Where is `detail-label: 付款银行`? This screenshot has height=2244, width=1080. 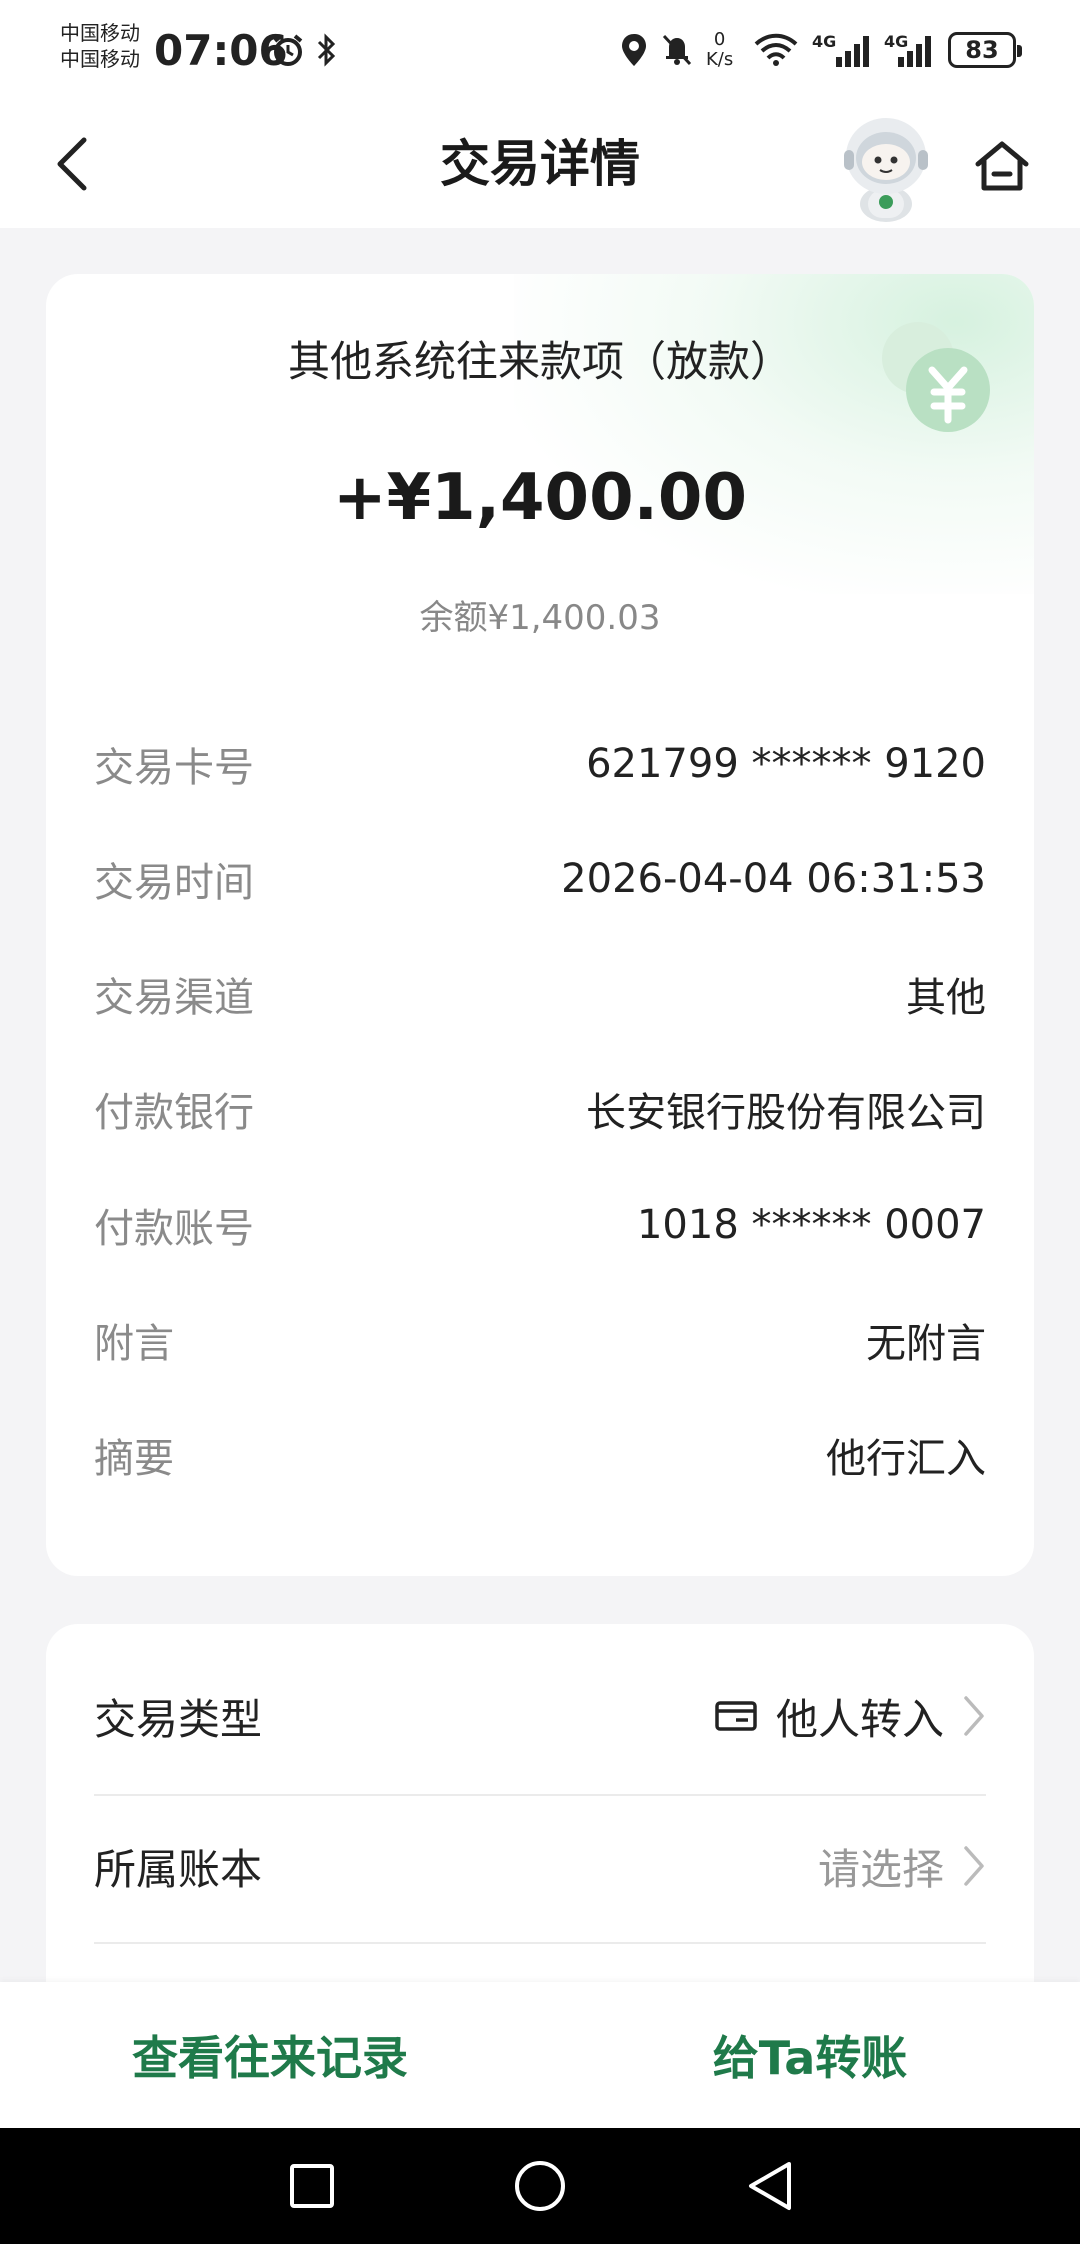 detail-label: 付款银行 is located at coordinates (174, 1113).